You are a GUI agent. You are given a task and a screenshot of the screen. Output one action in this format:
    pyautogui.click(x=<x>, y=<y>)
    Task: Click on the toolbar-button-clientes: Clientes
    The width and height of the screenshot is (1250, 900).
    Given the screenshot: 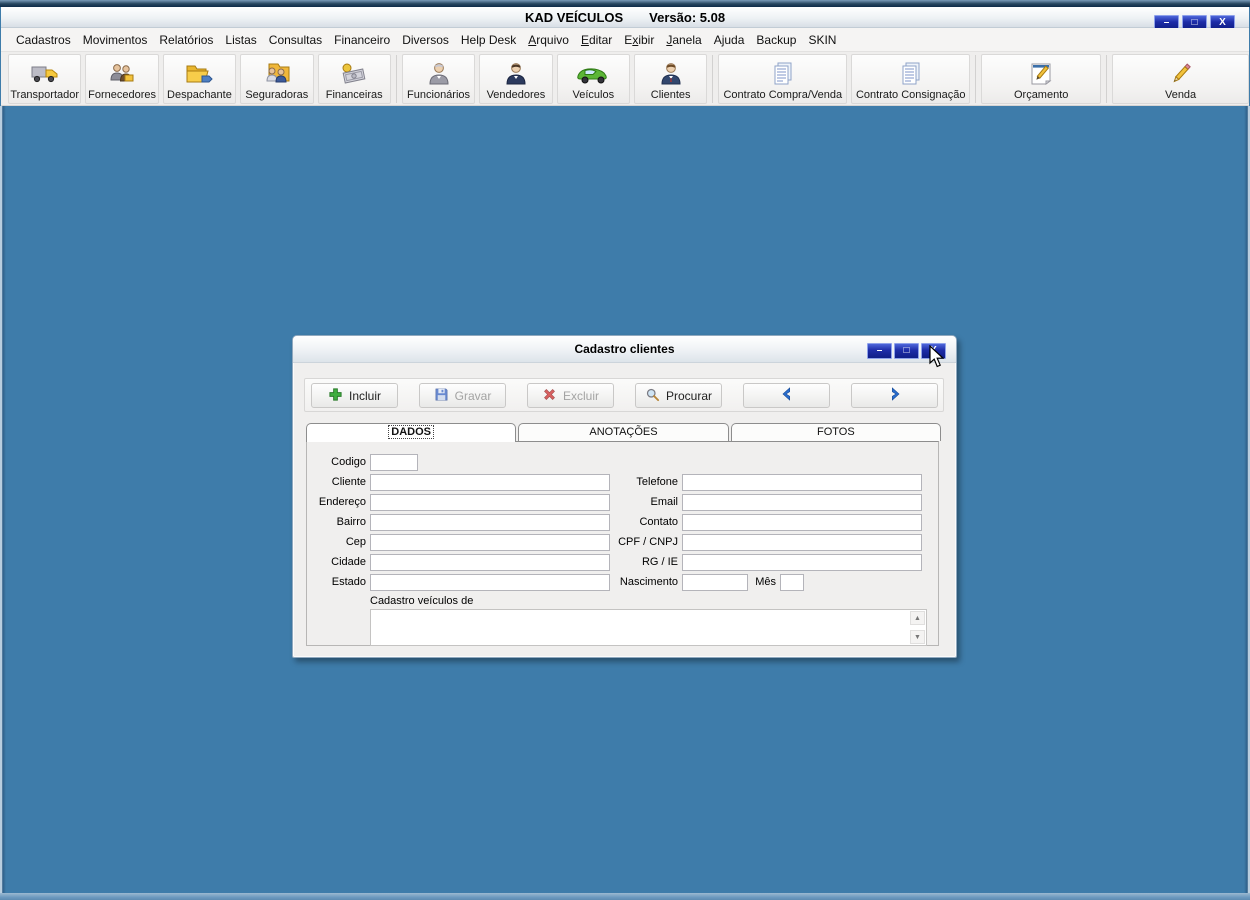 What is the action you would take?
    pyautogui.click(x=670, y=78)
    